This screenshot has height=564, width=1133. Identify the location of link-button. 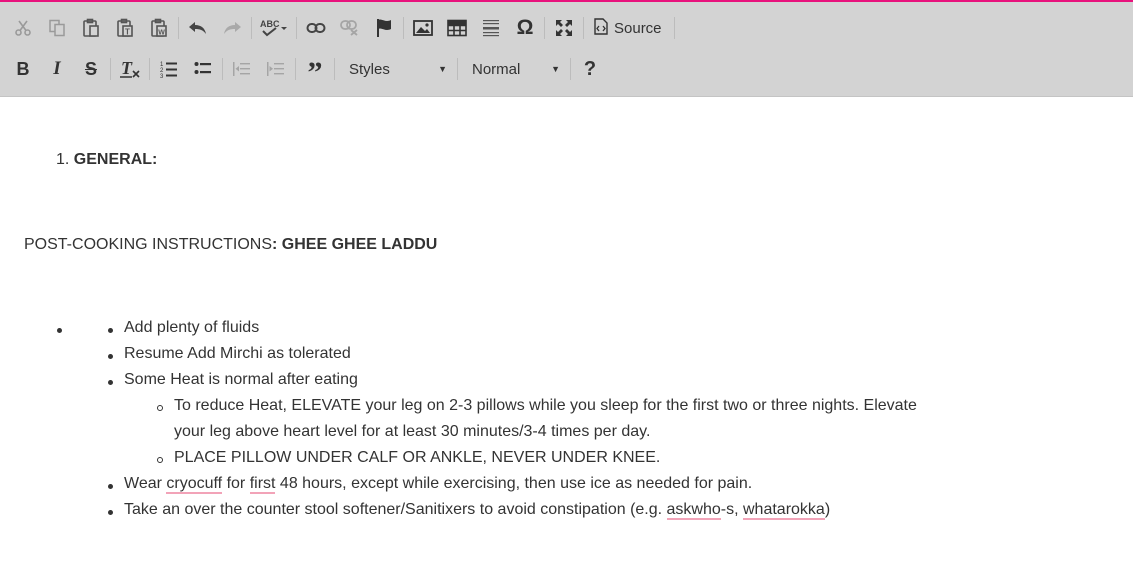
(316, 28).